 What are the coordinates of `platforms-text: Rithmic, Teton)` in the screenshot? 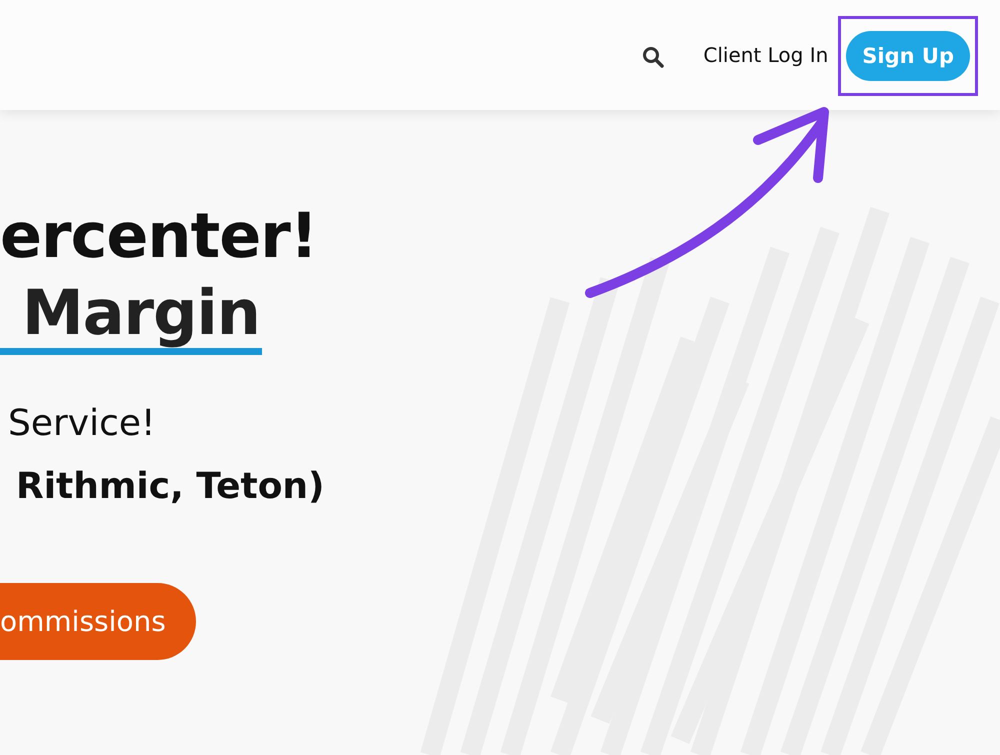 It's located at (171, 486).